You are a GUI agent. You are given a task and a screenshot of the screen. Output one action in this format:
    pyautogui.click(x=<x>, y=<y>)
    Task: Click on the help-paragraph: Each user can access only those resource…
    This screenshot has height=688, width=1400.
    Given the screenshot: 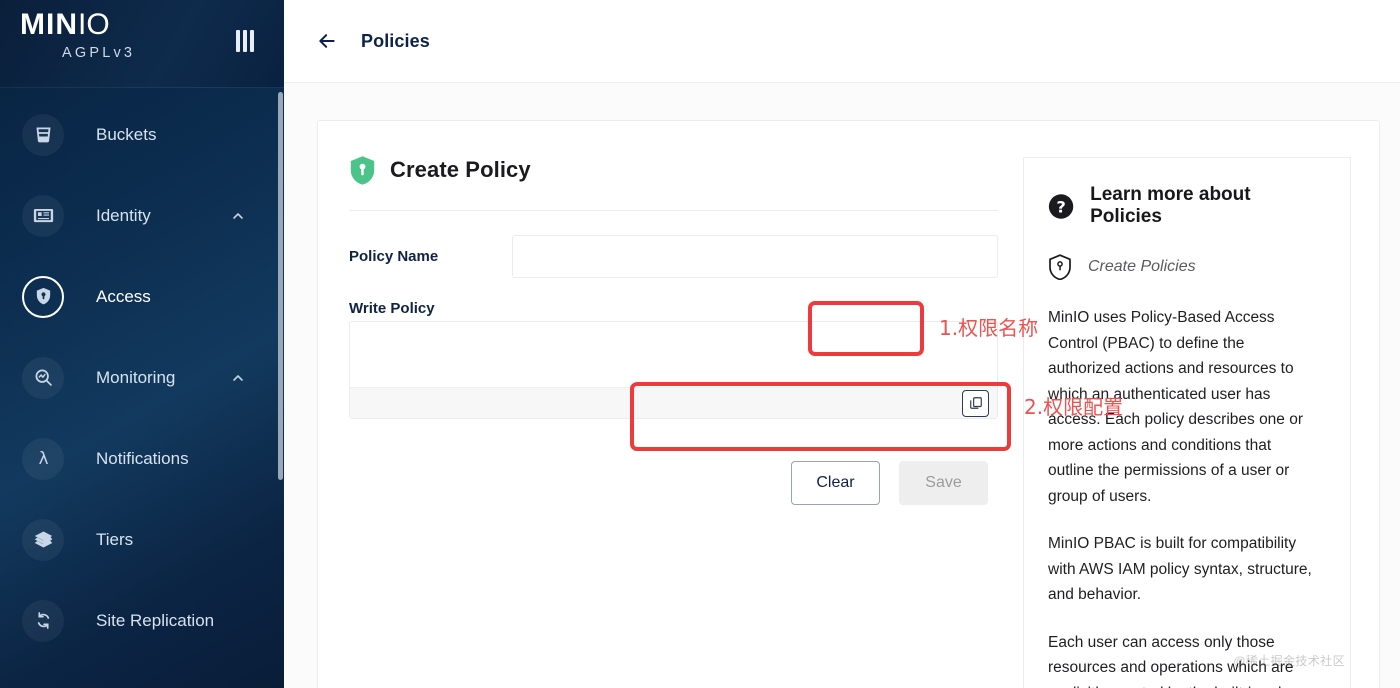 What is the action you would take?
    pyautogui.click(x=1171, y=660)
    